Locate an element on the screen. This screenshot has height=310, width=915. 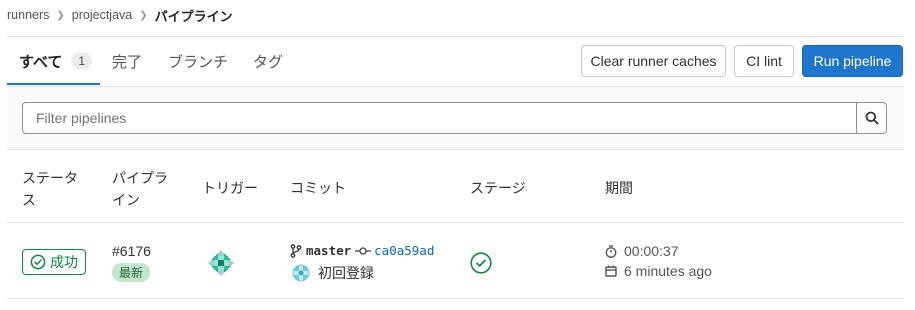
tab-label: すべて is located at coordinates (41, 62).